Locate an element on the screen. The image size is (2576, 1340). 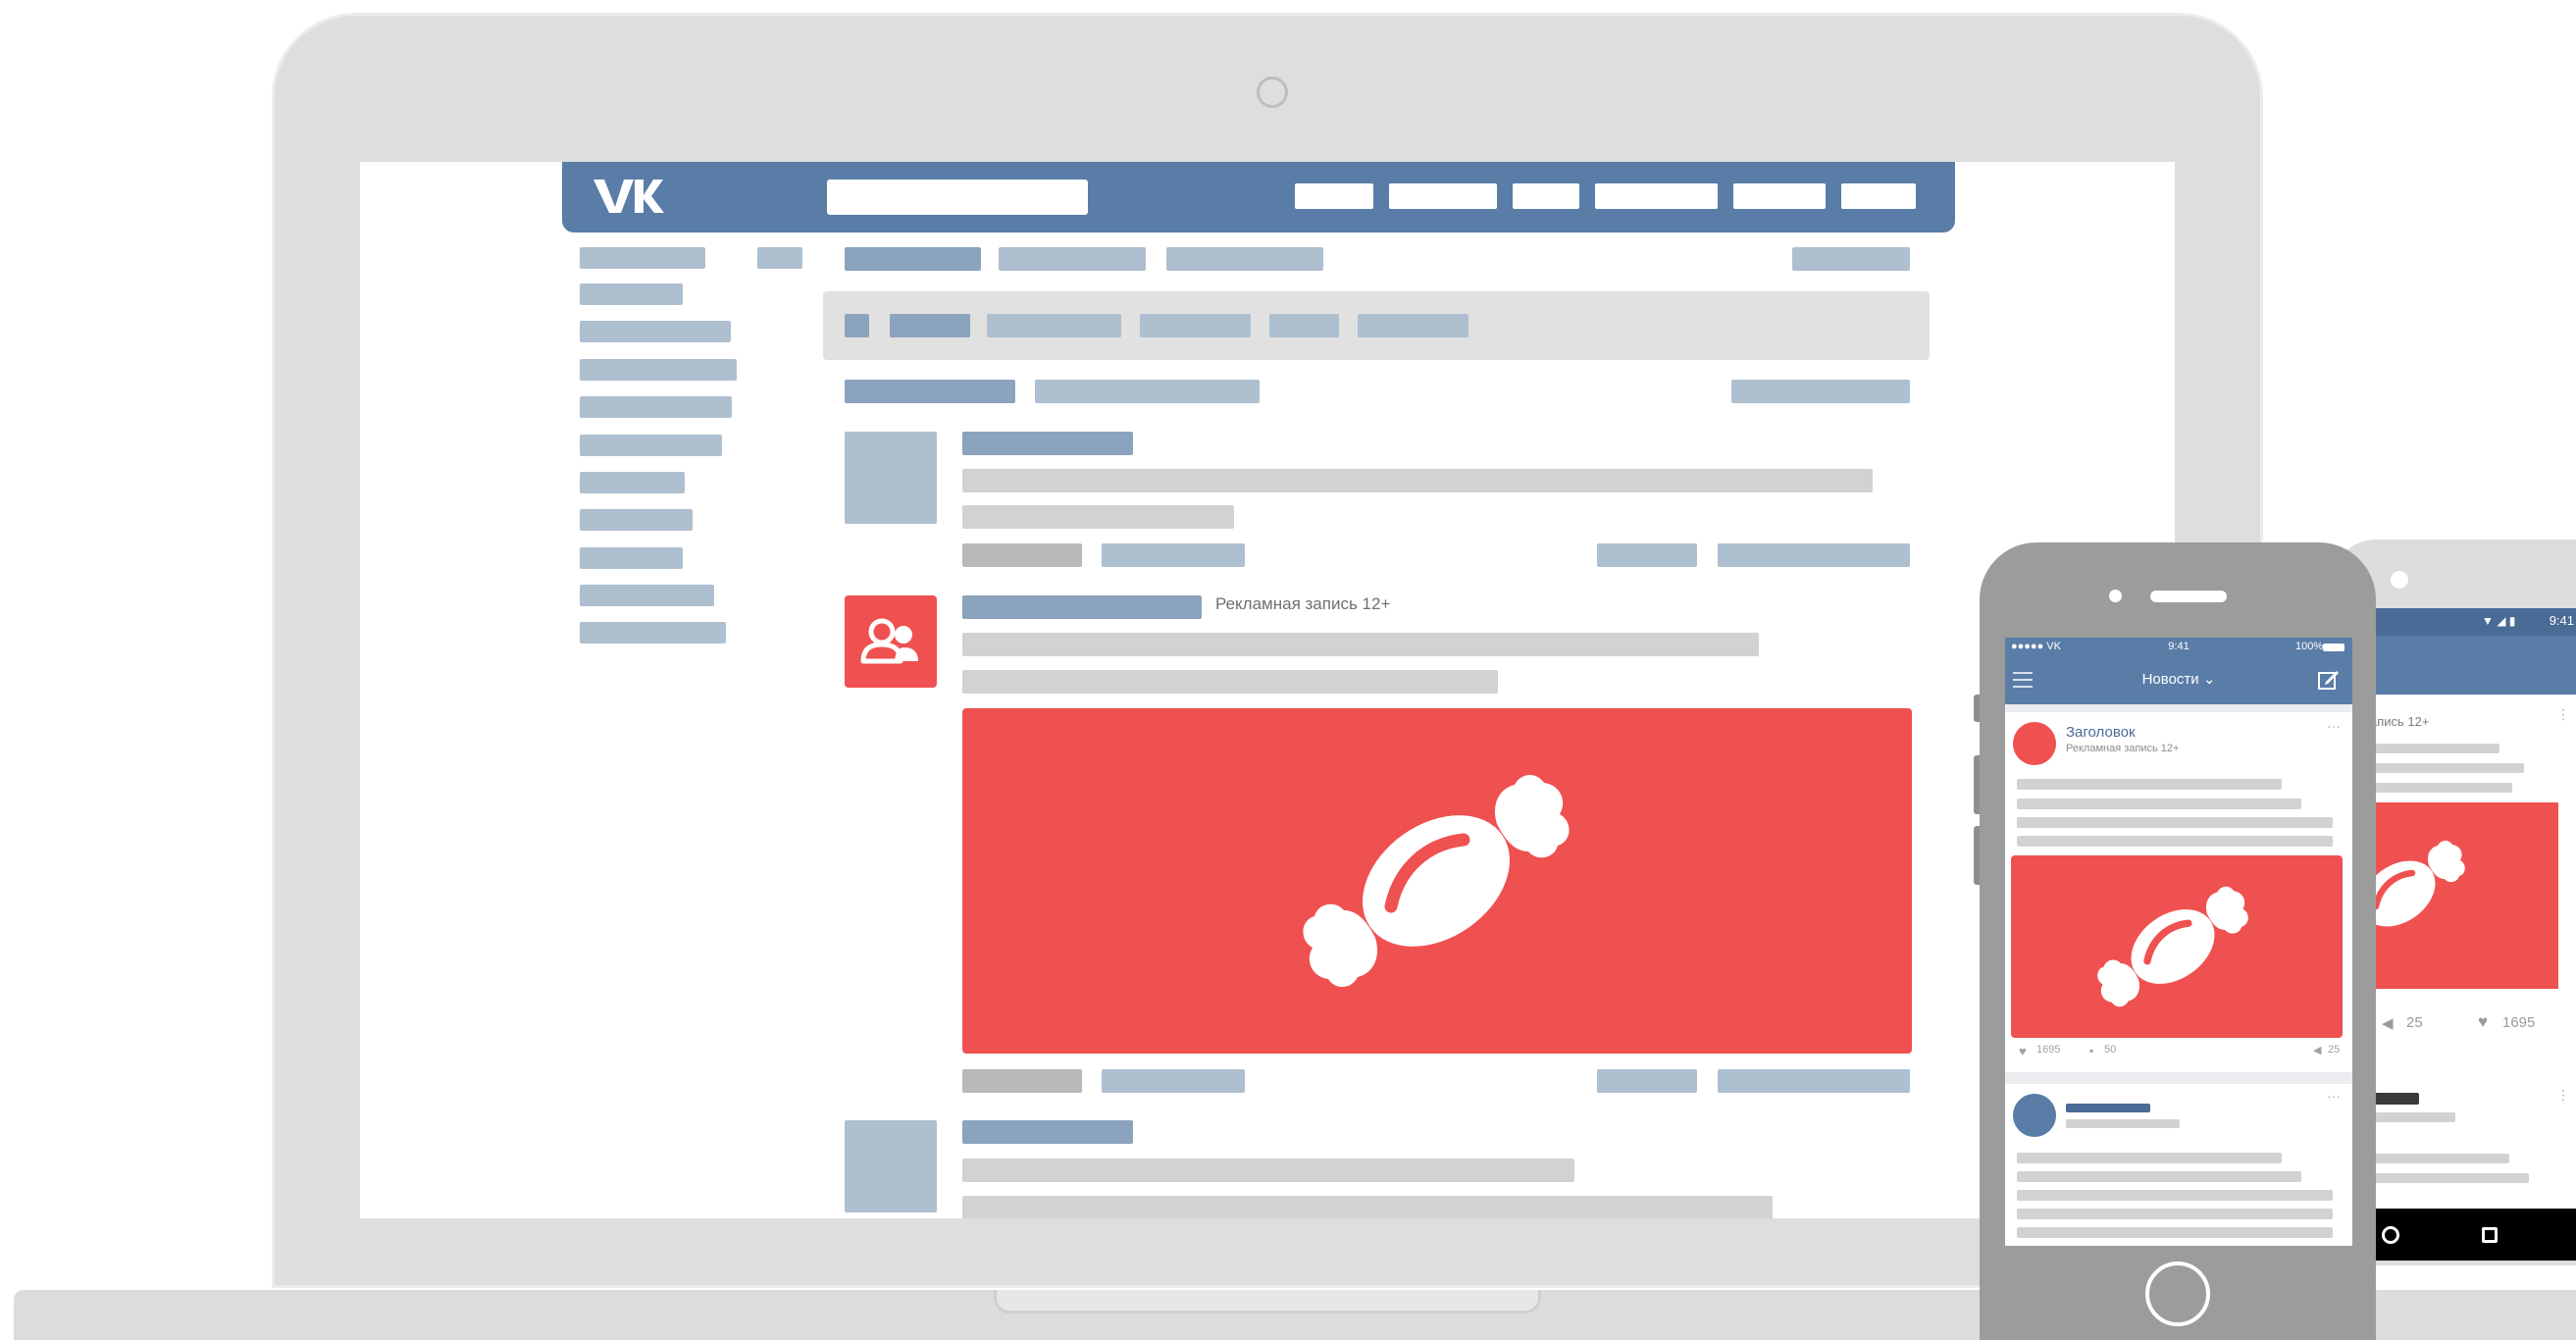
vk-logo-icon is located at coordinates (629, 196).